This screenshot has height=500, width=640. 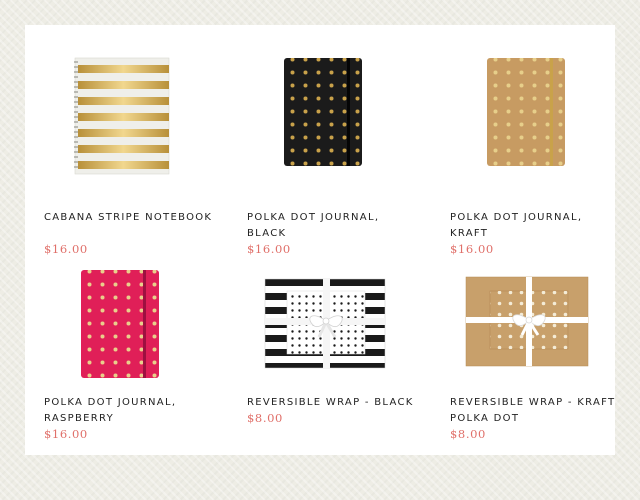 What do you see at coordinates (535, 225) in the screenshot?
I see `product-name: POLKA DOT JOURNAL, KRAFT` at bounding box center [535, 225].